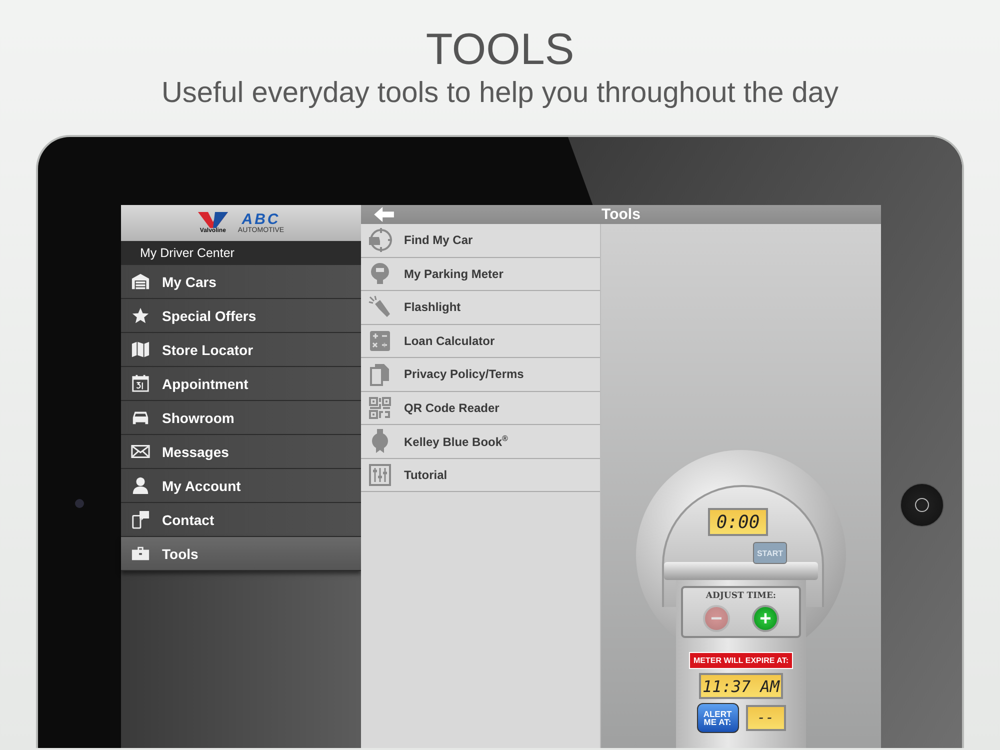 This screenshot has width=1000, height=750. I want to click on expire-label: METER WILL EXPIRE AT:, so click(741, 660).